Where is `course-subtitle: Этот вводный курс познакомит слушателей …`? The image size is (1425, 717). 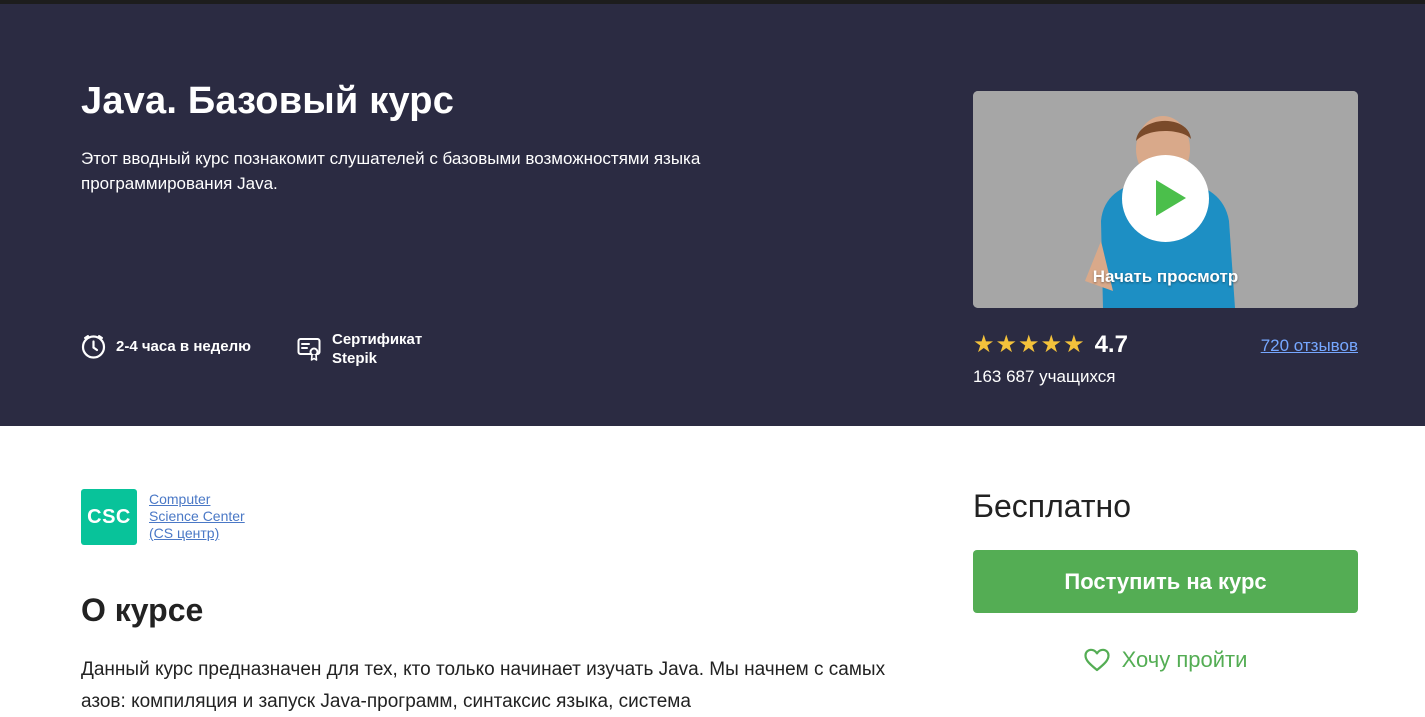
course-subtitle: Этот вводный курс познакомит слушателей … is located at coordinates (391, 171).